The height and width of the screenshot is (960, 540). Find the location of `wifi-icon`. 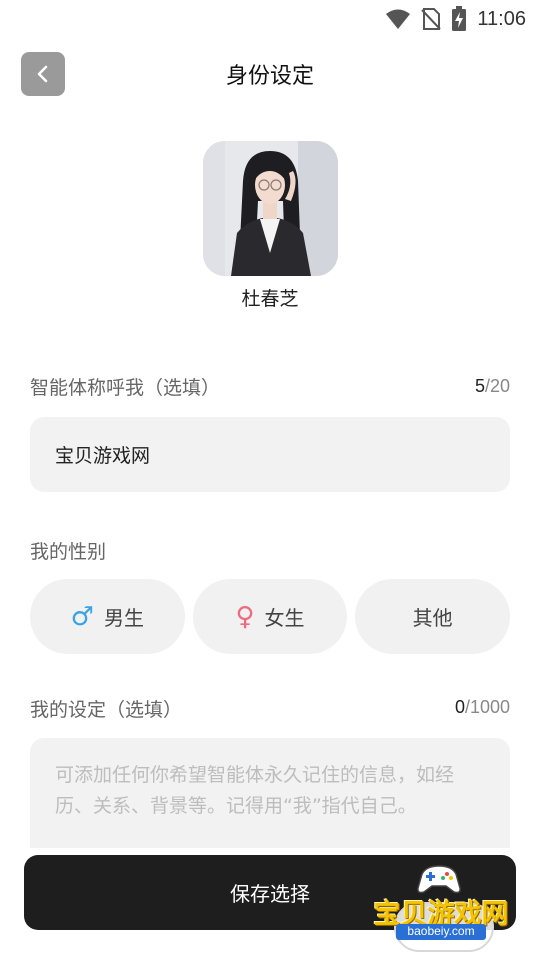

wifi-icon is located at coordinates (398, 19).